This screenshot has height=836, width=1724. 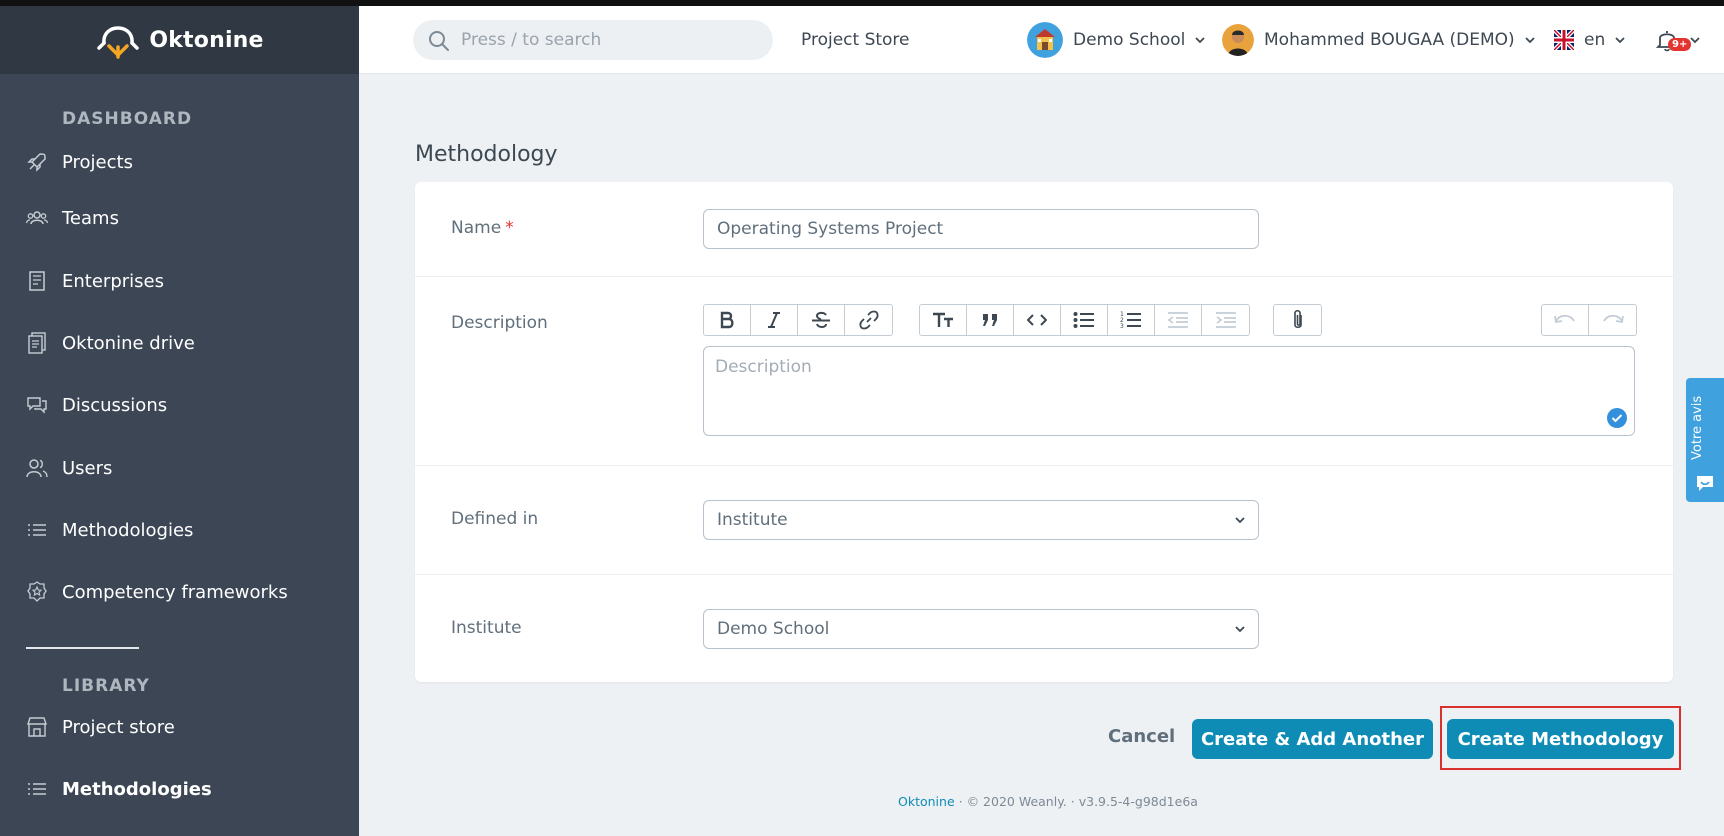 I want to click on attachment-toolbar-group, so click(x=1297, y=320).